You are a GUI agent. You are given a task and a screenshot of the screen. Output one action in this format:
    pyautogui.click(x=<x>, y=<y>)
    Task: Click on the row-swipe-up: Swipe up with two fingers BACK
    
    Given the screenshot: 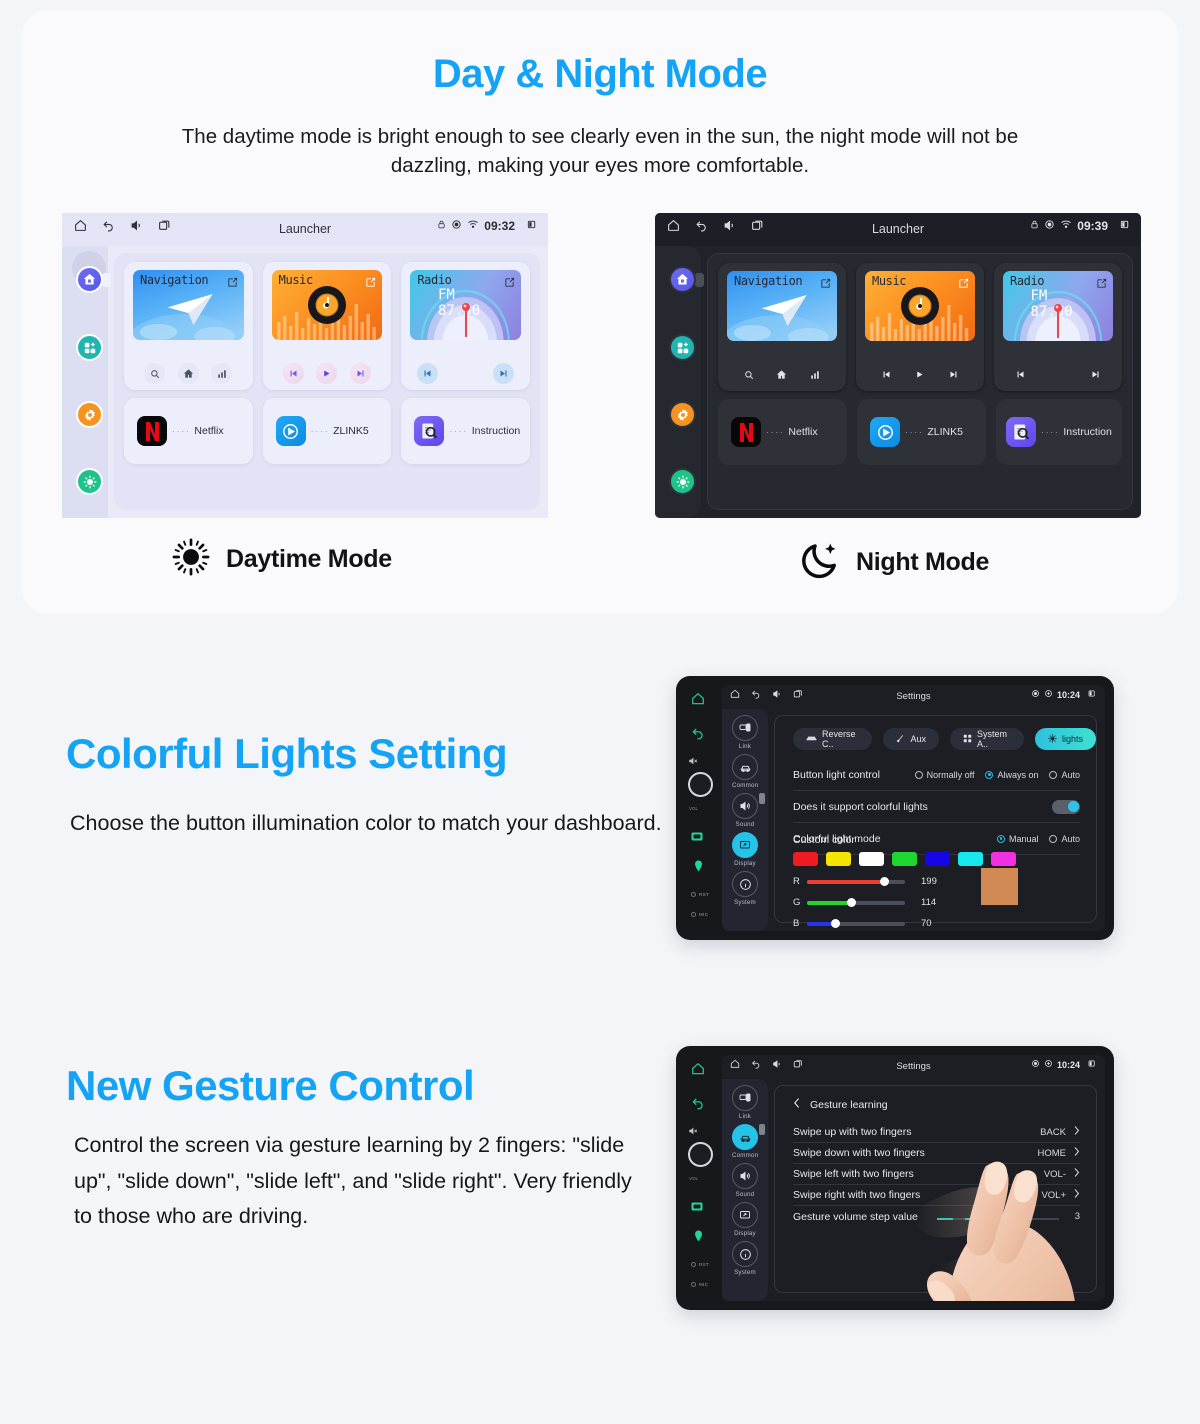 What is the action you would take?
    pyautogui.click(x=936, y=1132)
    